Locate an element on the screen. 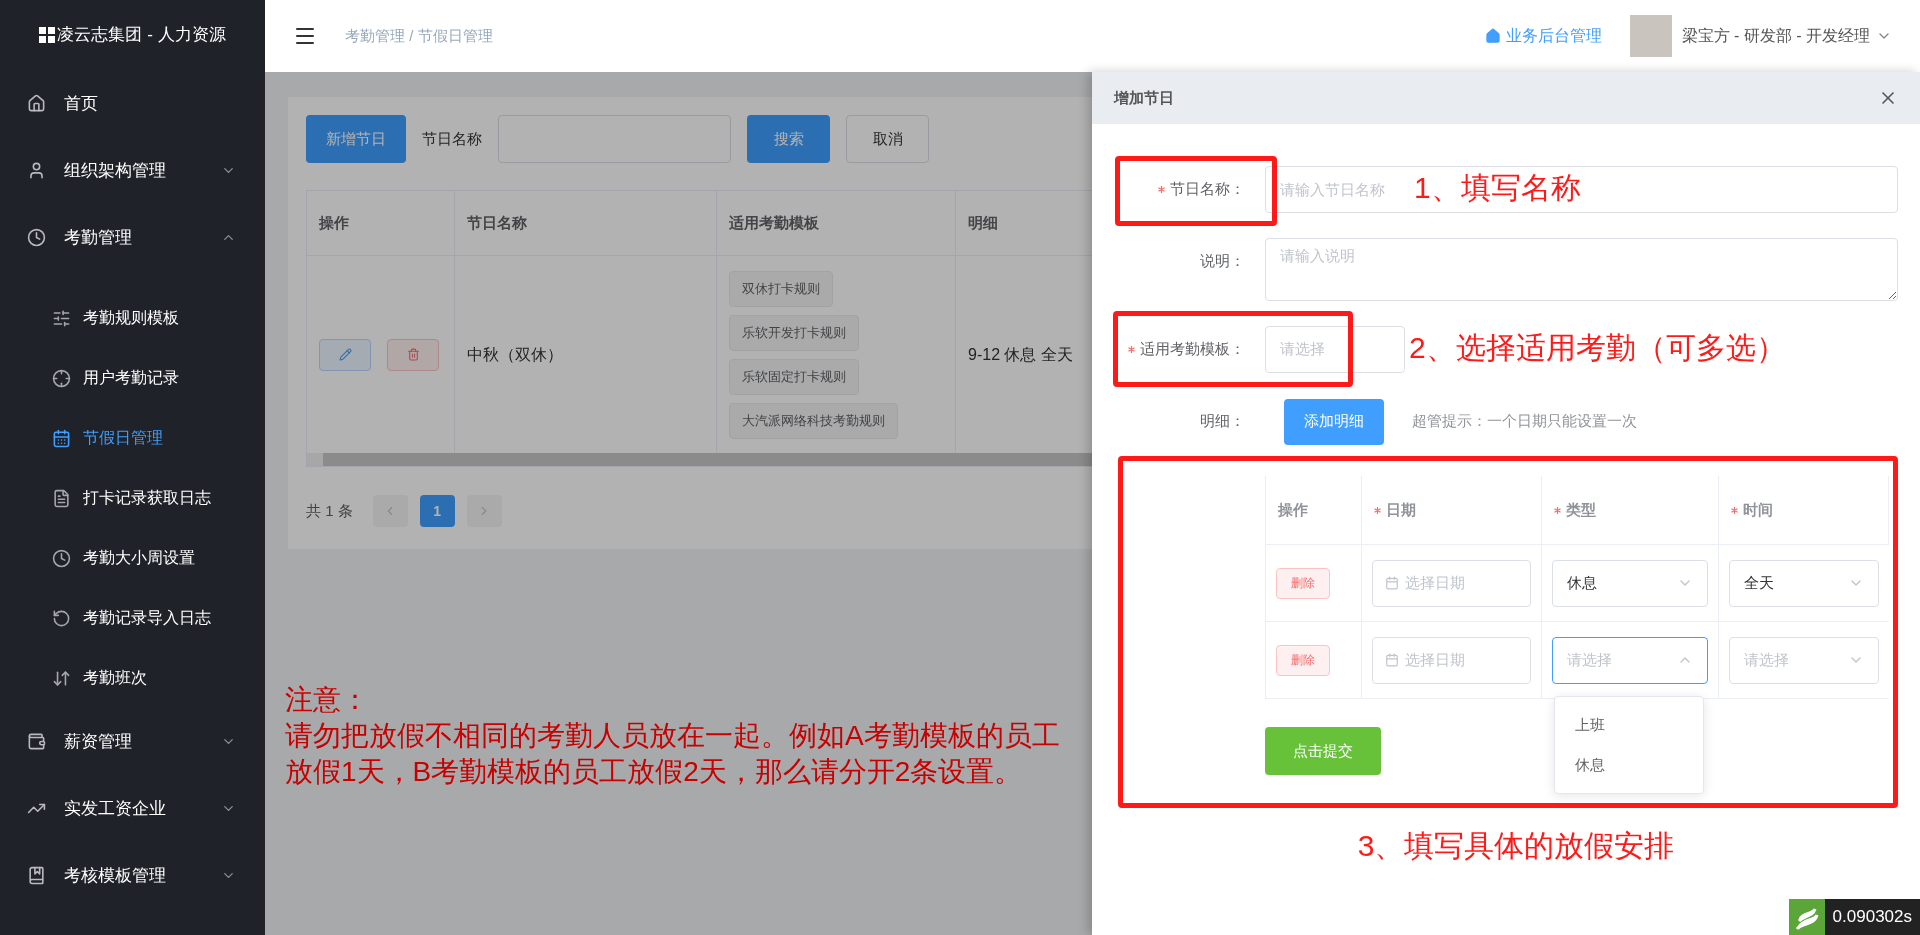 The width and height of the screenshot is (1920, 935). sidebar-subitem: 节假日管理 is located at coordinates (132, 438).